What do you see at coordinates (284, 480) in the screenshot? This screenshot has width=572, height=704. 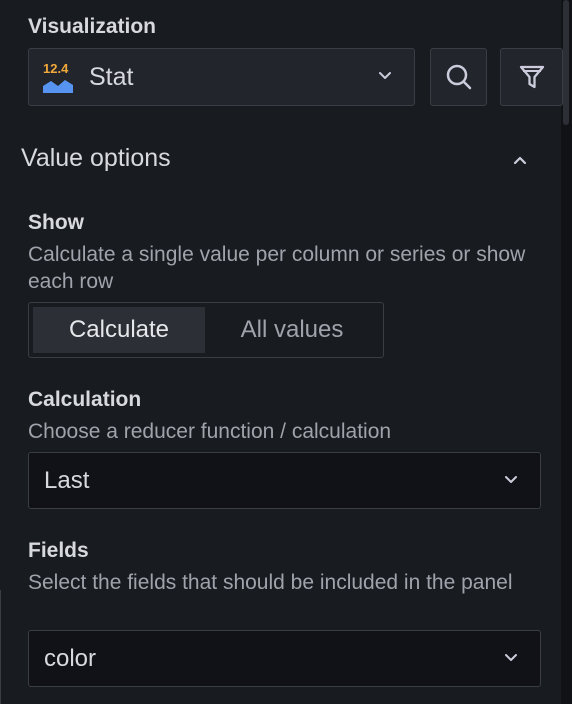 I see `calculation-select: Last` at bounding box center [284, 480].